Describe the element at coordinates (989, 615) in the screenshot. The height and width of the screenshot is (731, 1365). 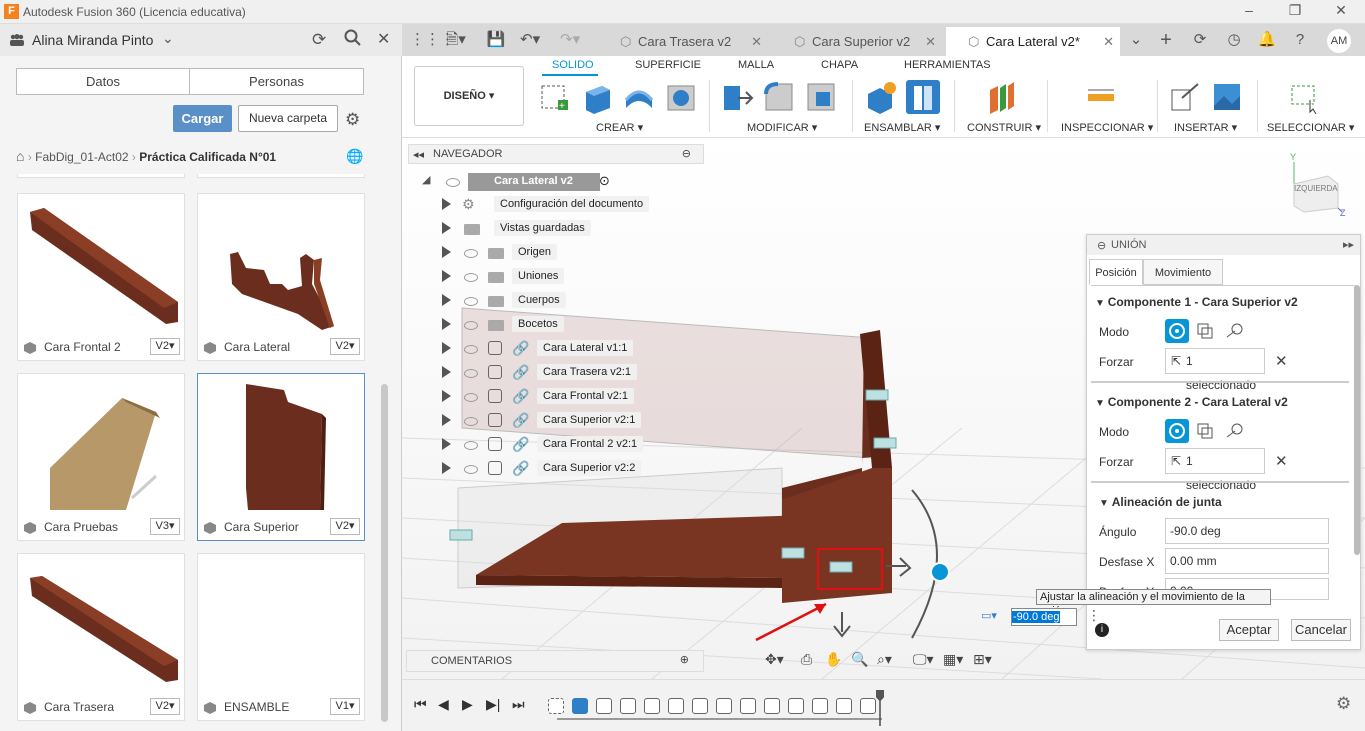
I see `angle-type-icon: ▭▾` at that location.